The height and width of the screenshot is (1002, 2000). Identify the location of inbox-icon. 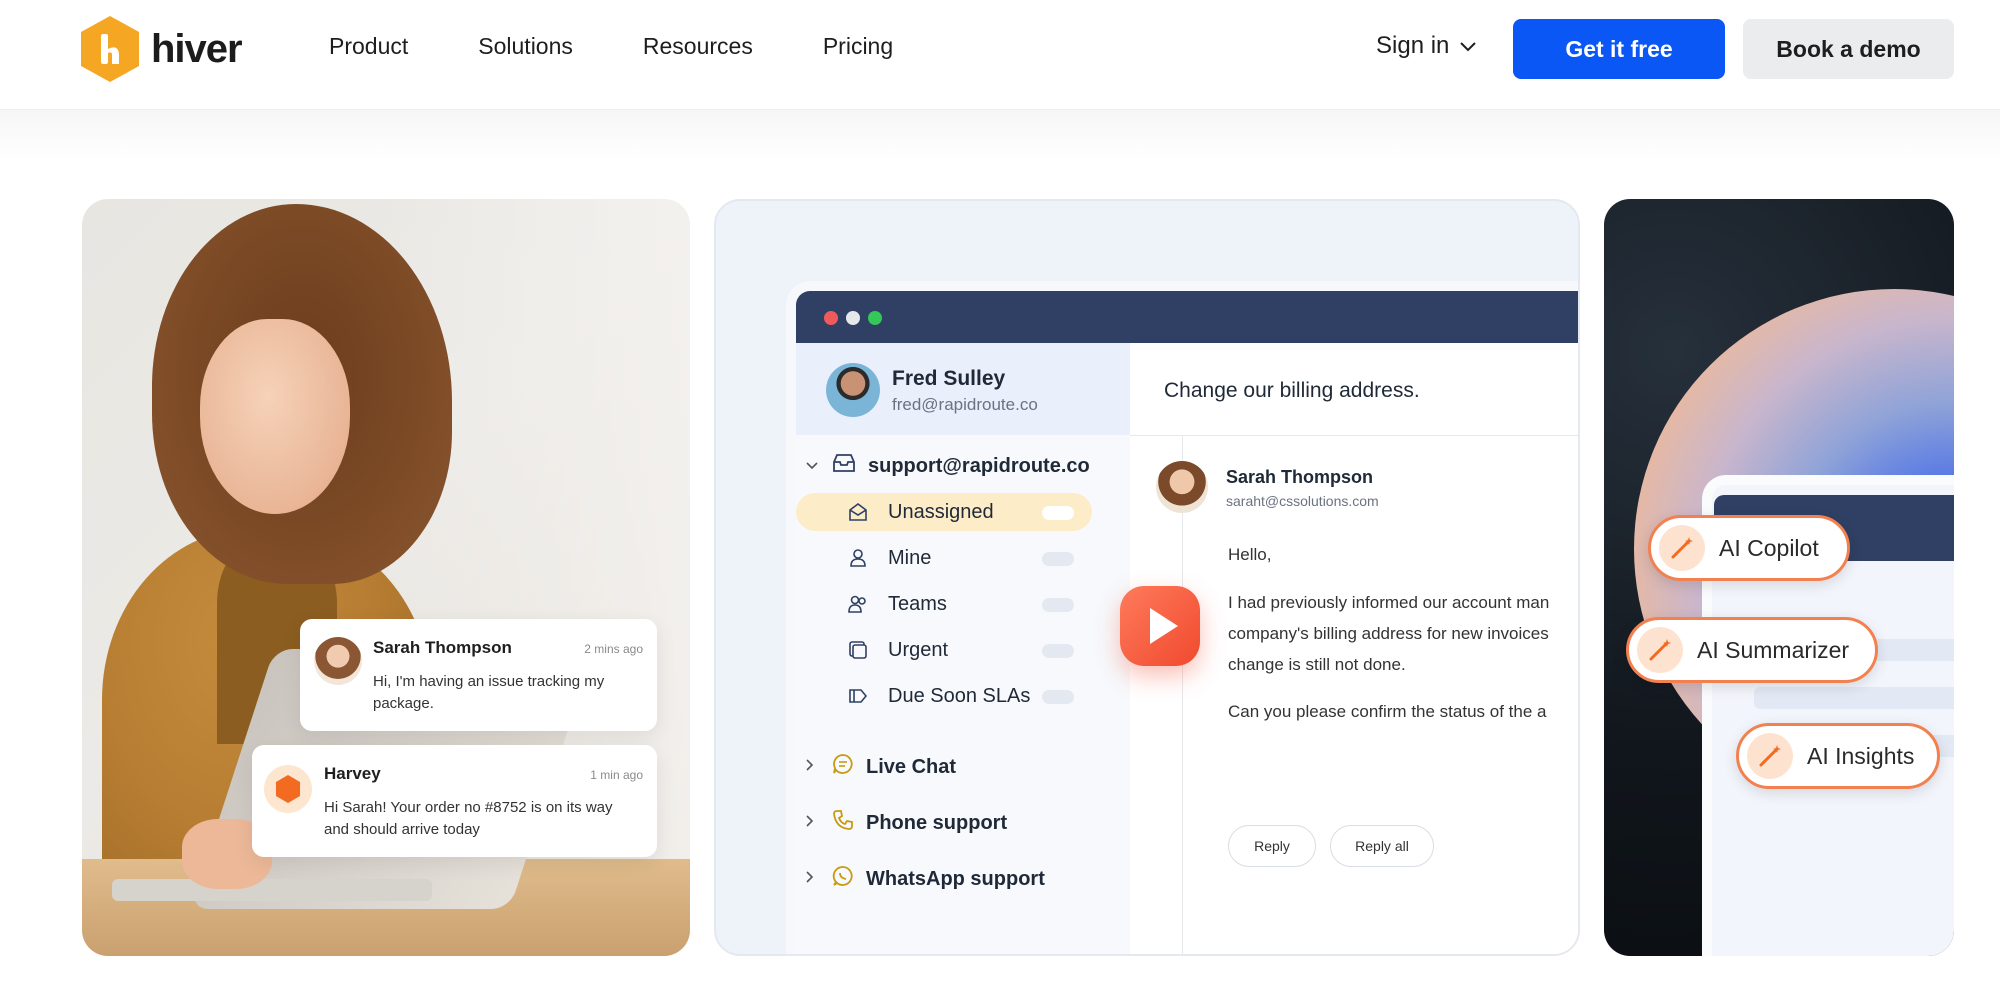
(844, 466).